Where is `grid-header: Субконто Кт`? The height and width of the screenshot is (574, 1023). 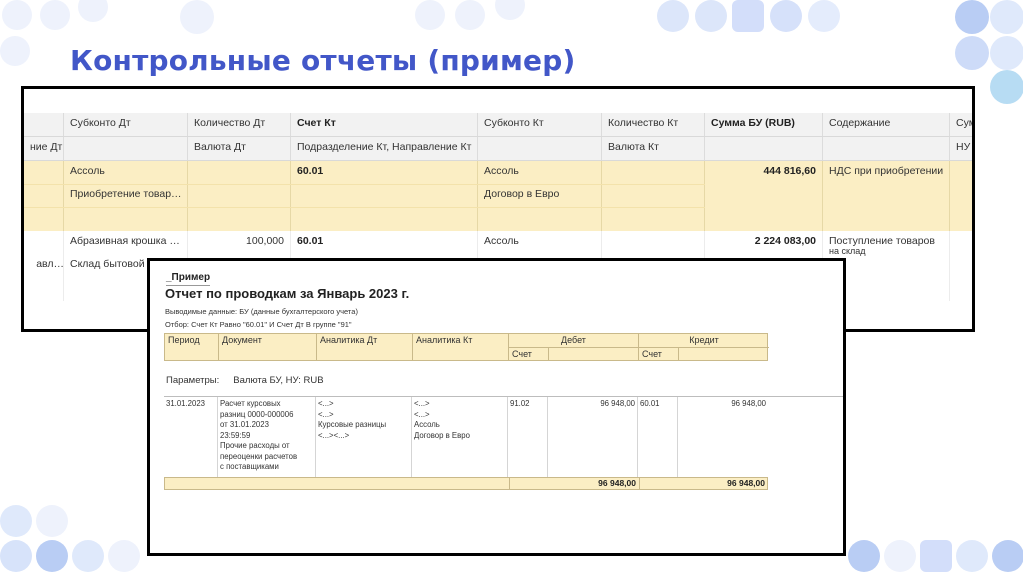 grid-header: Субконто Кт is located at coordinates (540, 124).